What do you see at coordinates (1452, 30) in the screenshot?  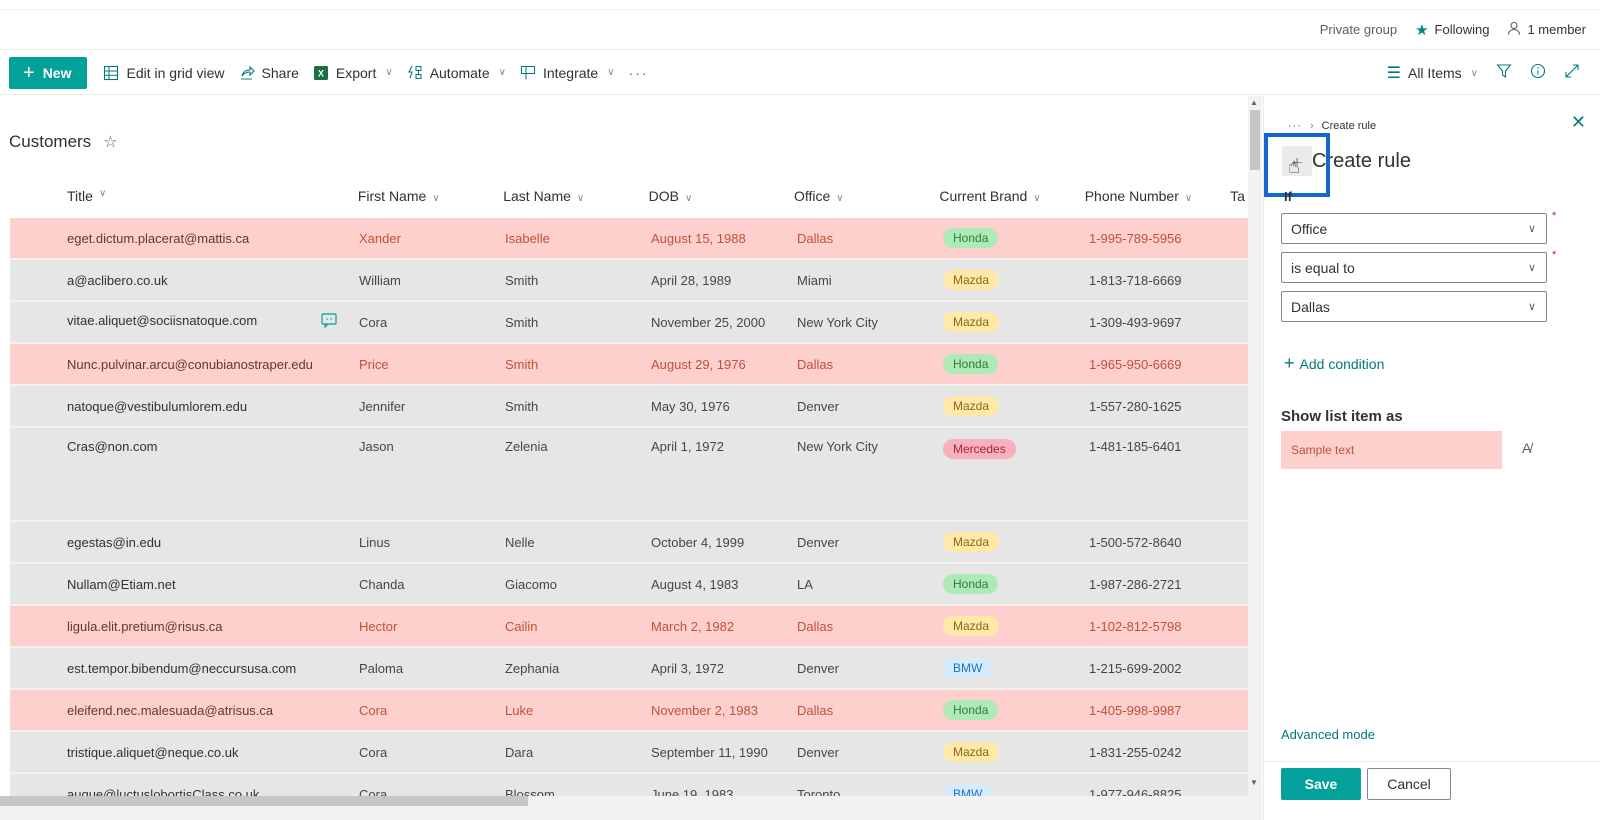 I see `following-button: ★ Following` at bounding box center [1452, 30].